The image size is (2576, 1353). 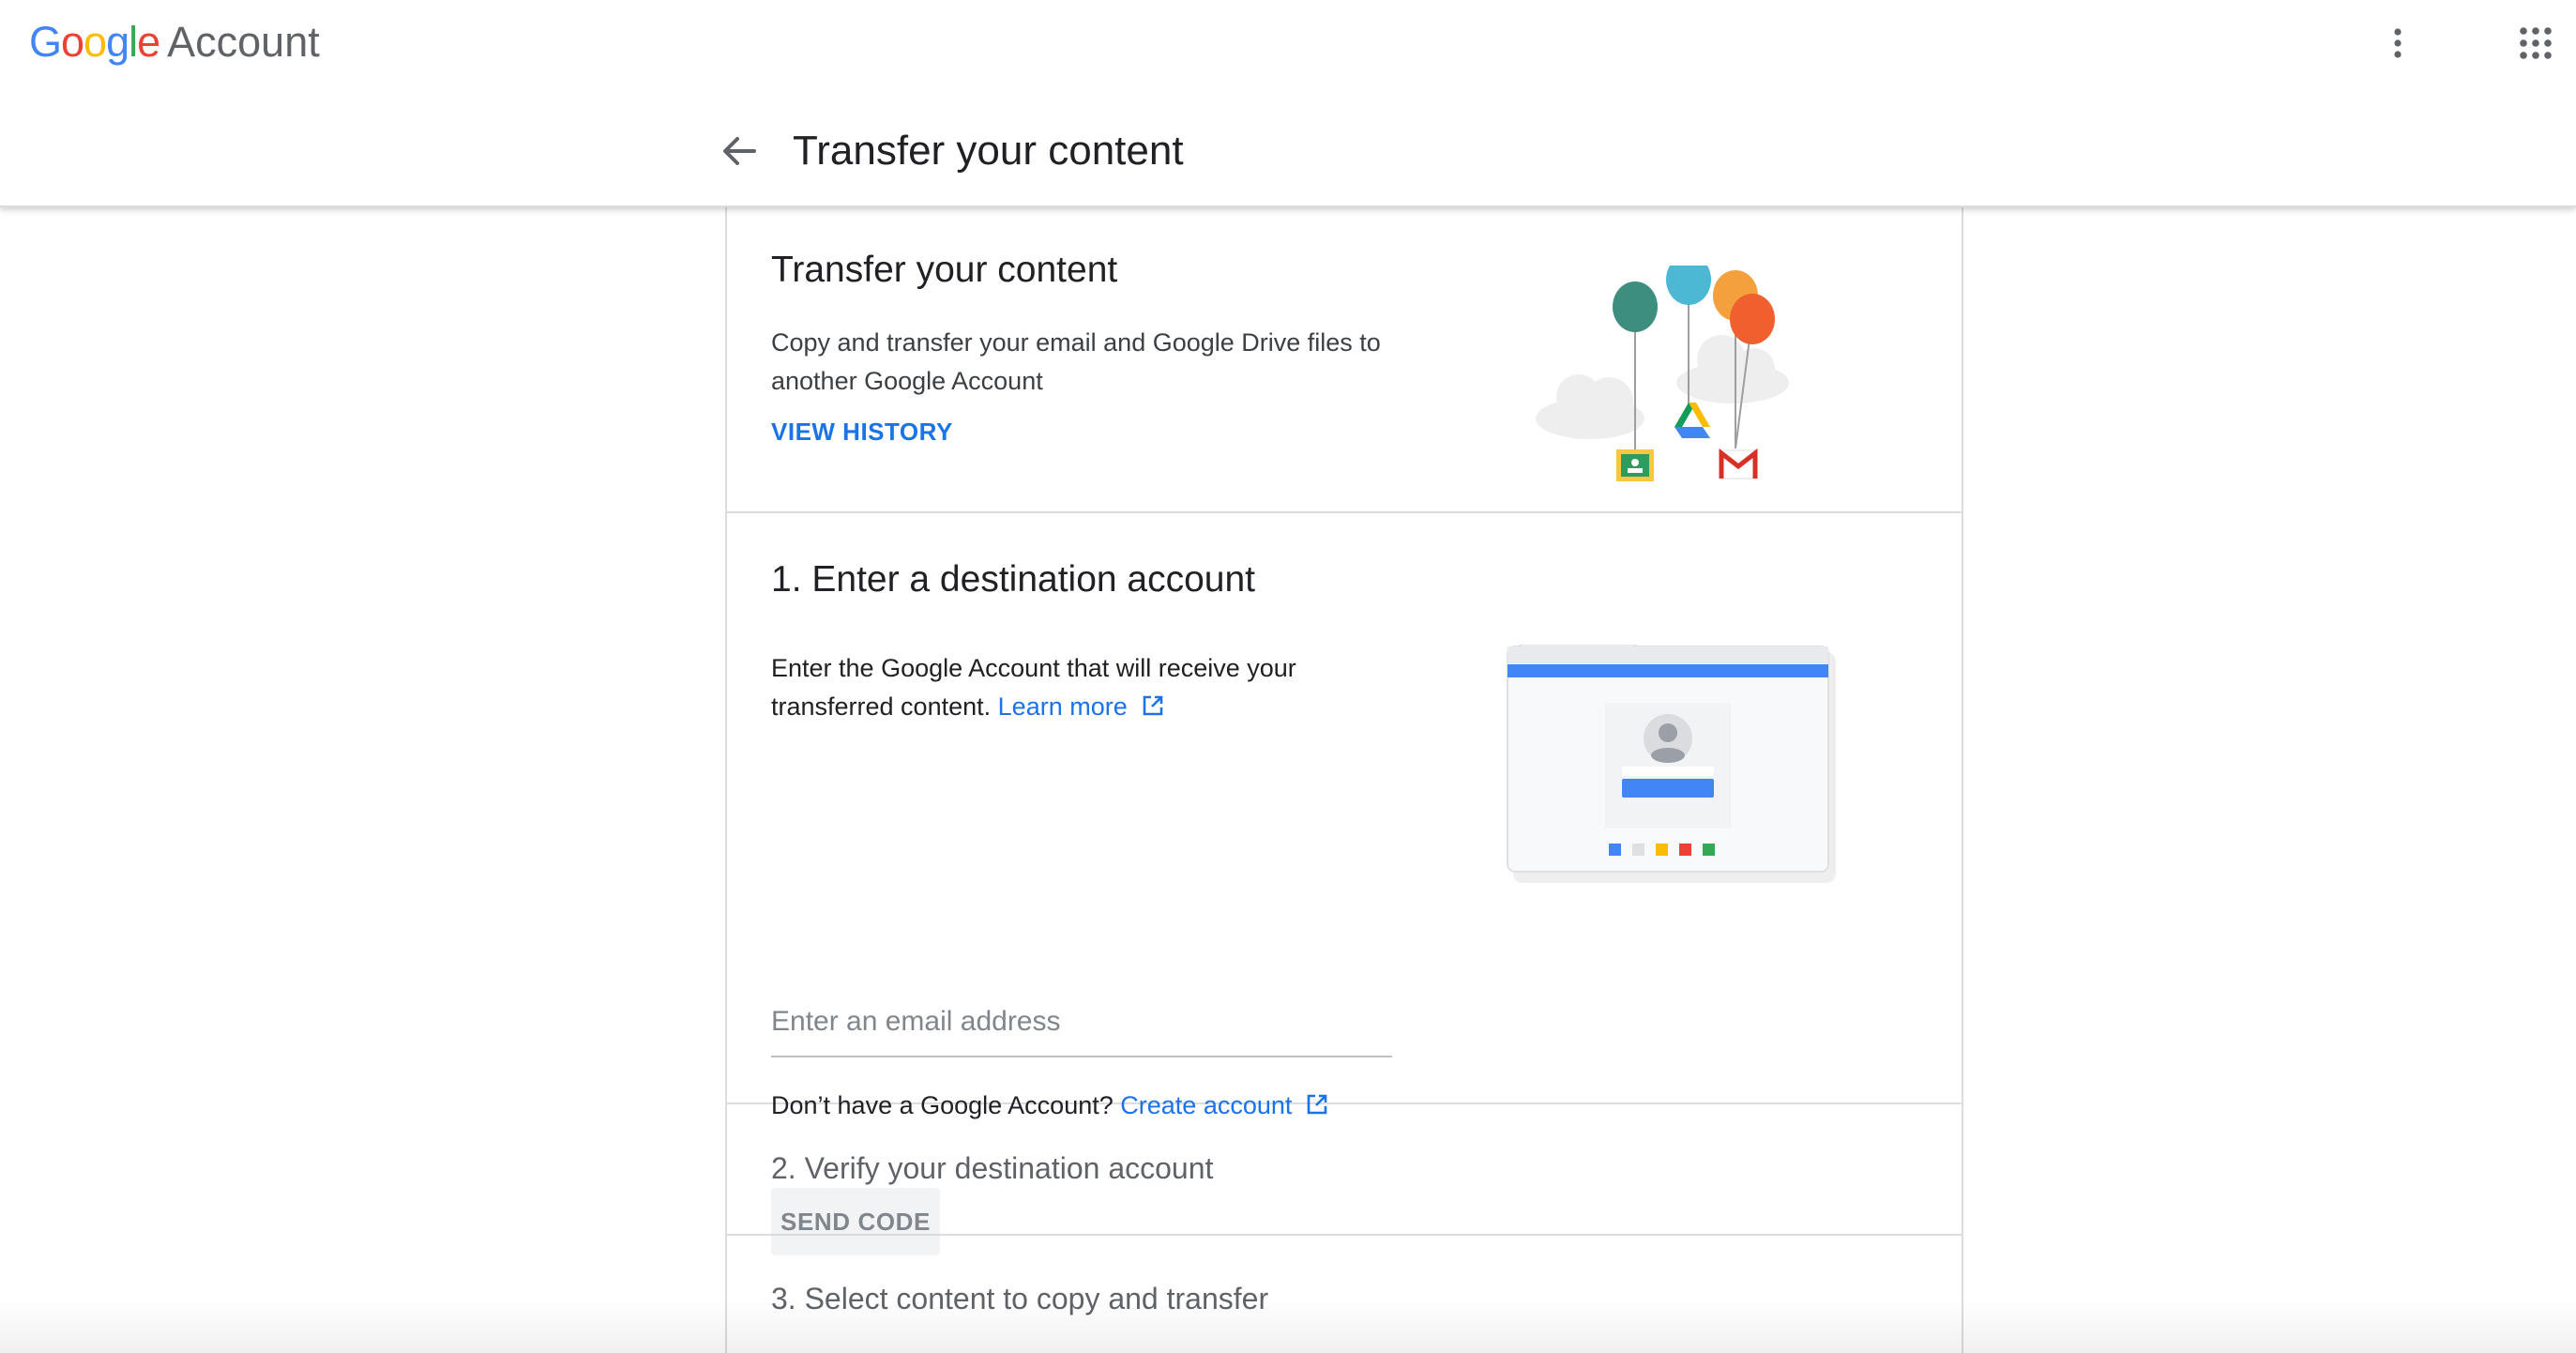 I want to click on google-logo-text: Google, so click(x=94, y=42).